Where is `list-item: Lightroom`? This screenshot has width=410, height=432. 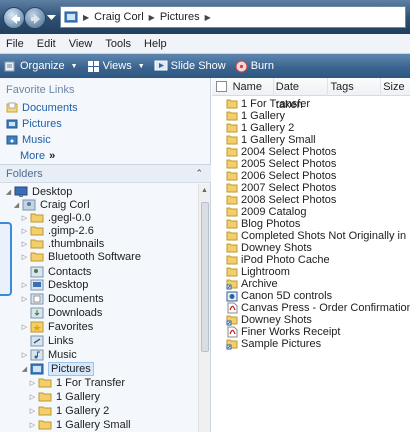 list-item: Lightroom is located at coordinates (258, 272).